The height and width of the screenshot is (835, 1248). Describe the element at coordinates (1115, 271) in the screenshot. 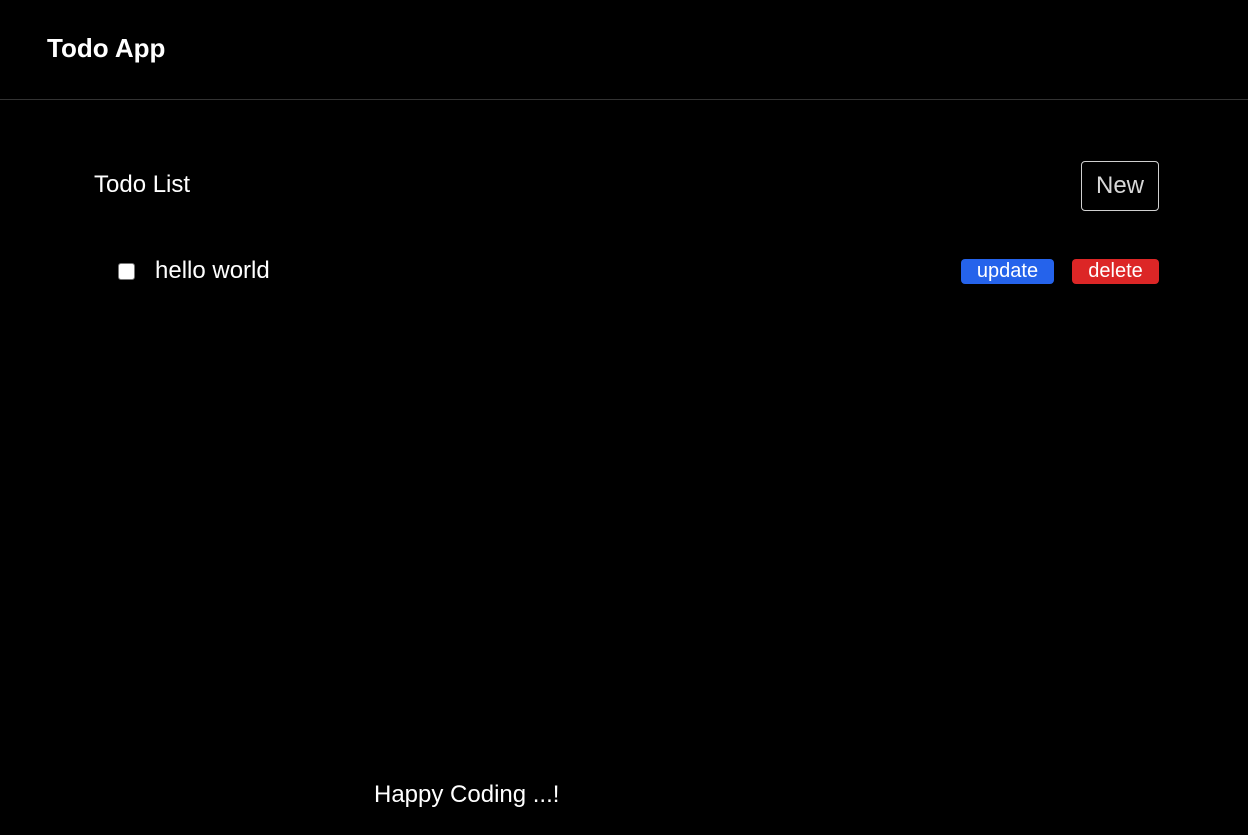

I see `delete-todo-button: delete` at that location.